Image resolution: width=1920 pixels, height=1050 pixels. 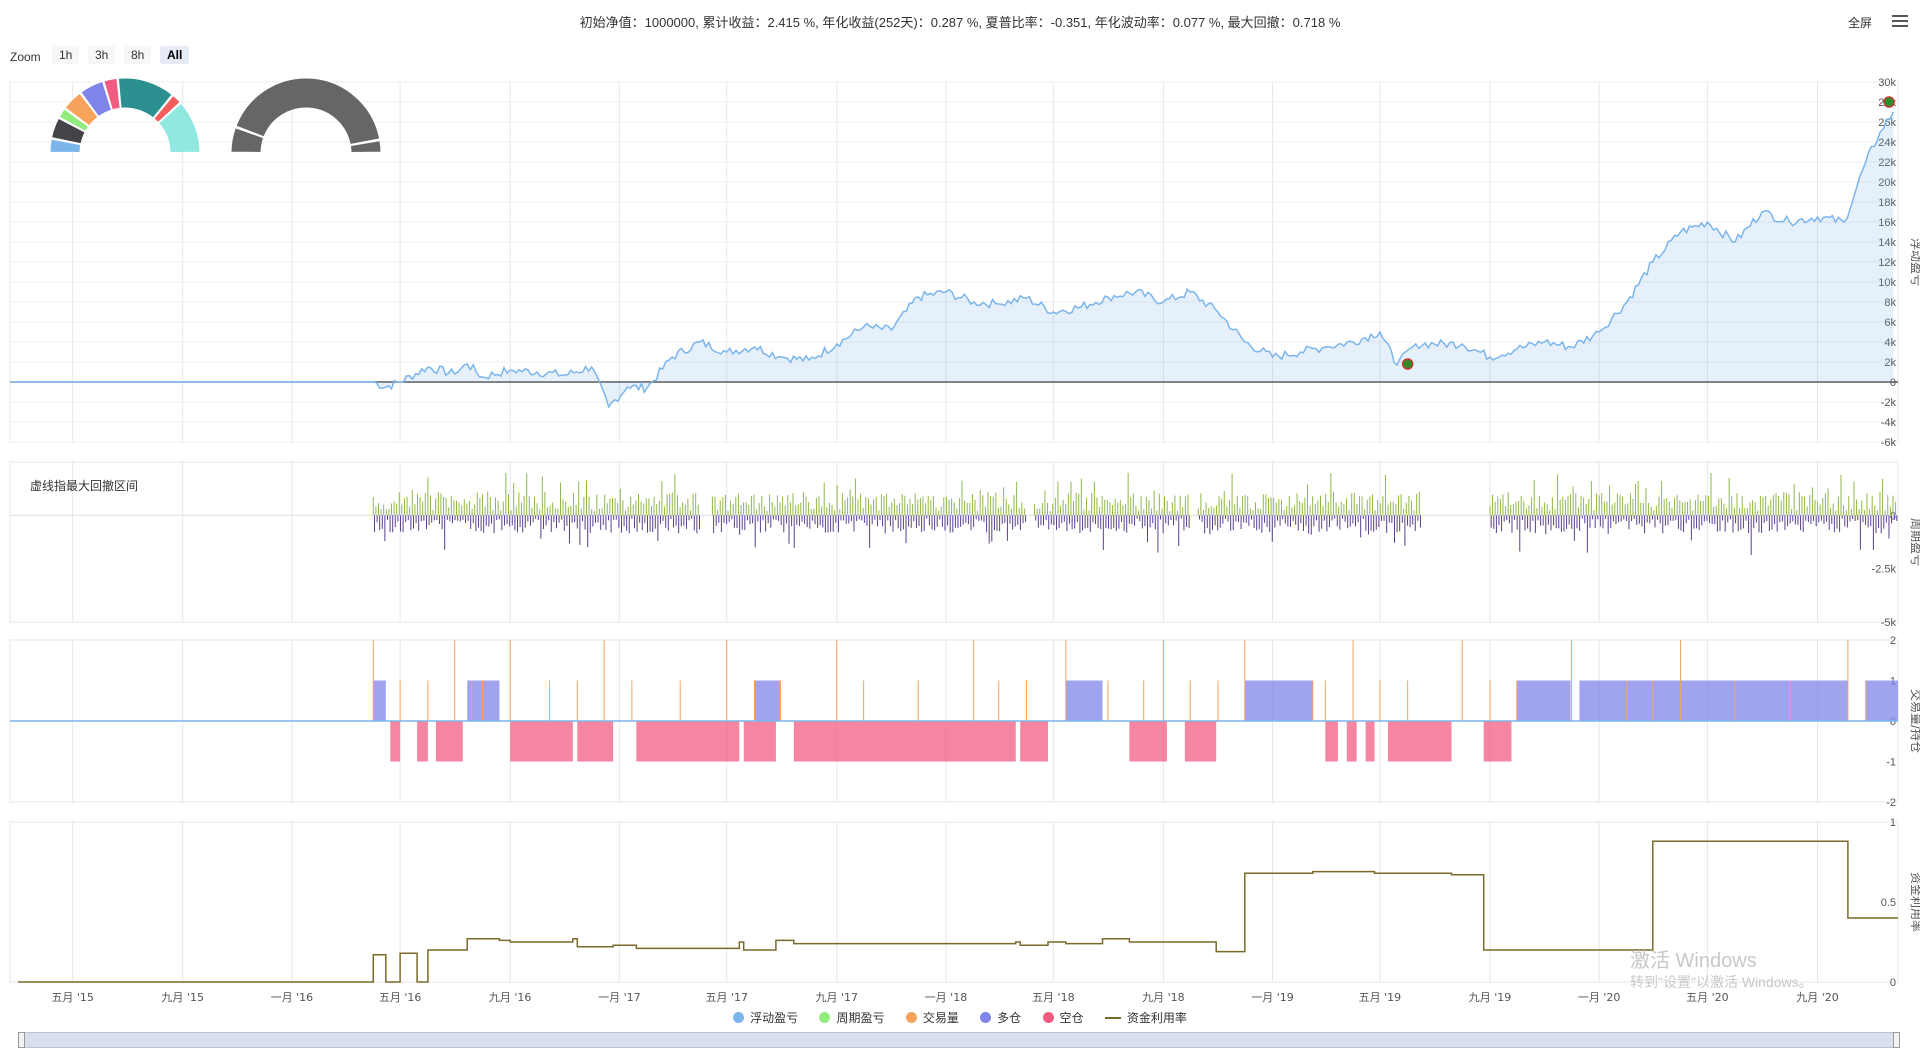 I want to click on capital-utilization-line, so click(x=958, y=911).